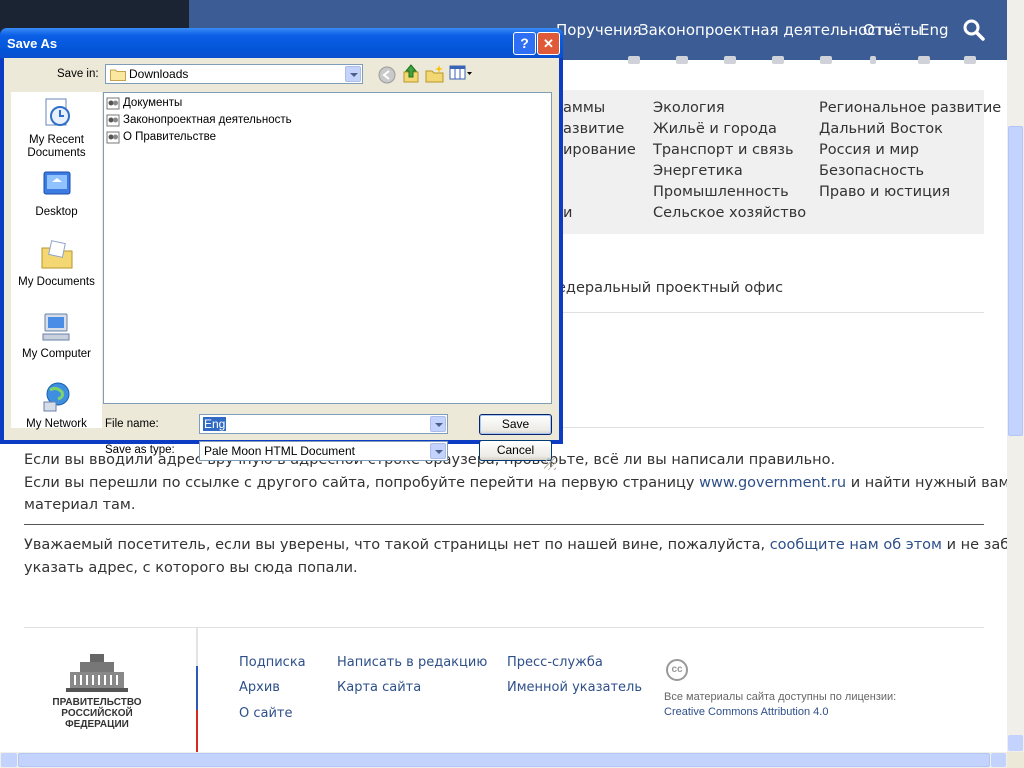  What do you see at coordinates (723, 150) in the screenshot?
I see `topic-transport: Транспорт и связь` at bounding box center [723, 150].